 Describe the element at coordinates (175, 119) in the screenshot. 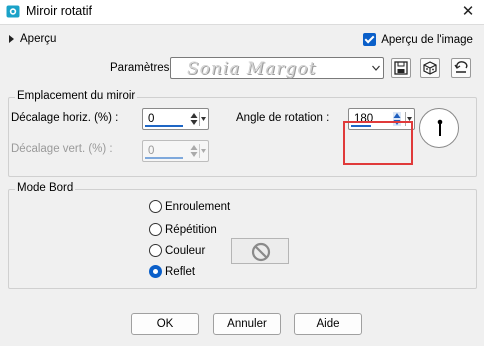

I see `horizontal-offset-input: 0` at that location.